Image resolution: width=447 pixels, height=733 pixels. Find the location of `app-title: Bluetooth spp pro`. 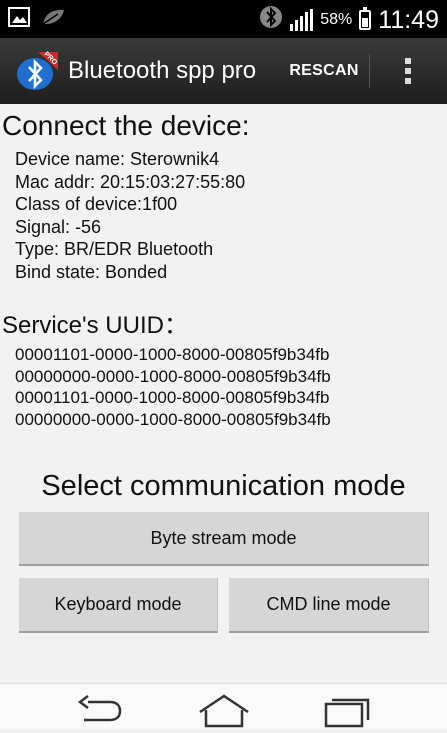

app-title: Bluetooth spp pro is located at coordinates (162, 70).